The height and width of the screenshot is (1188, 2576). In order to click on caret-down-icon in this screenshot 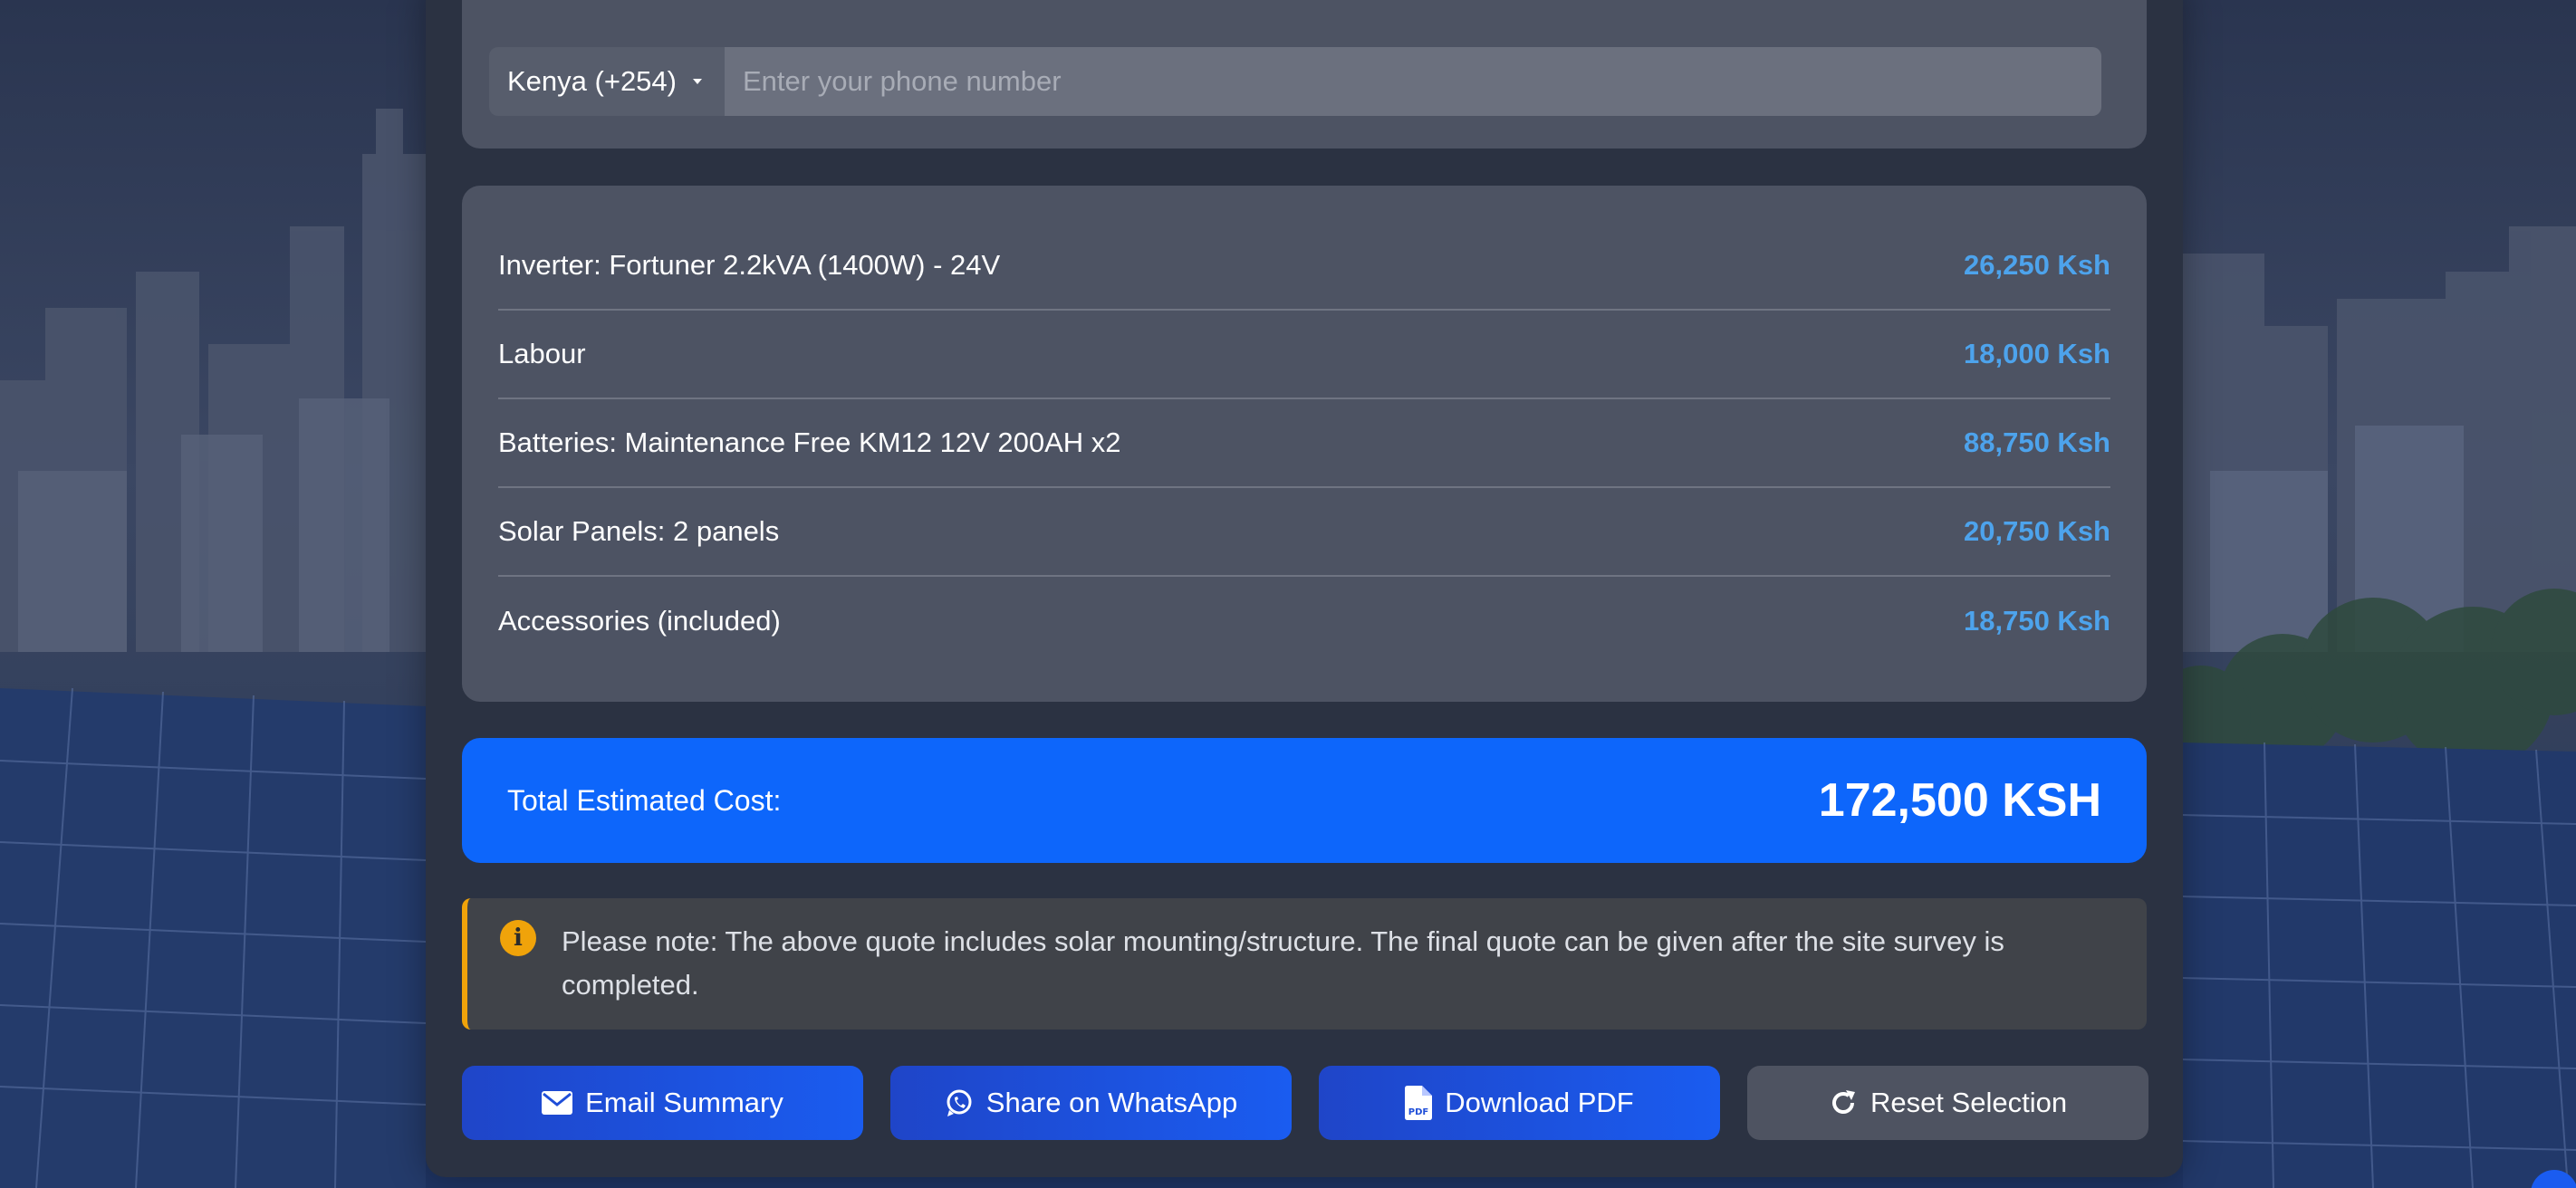, I will do `click(697, 81)`.